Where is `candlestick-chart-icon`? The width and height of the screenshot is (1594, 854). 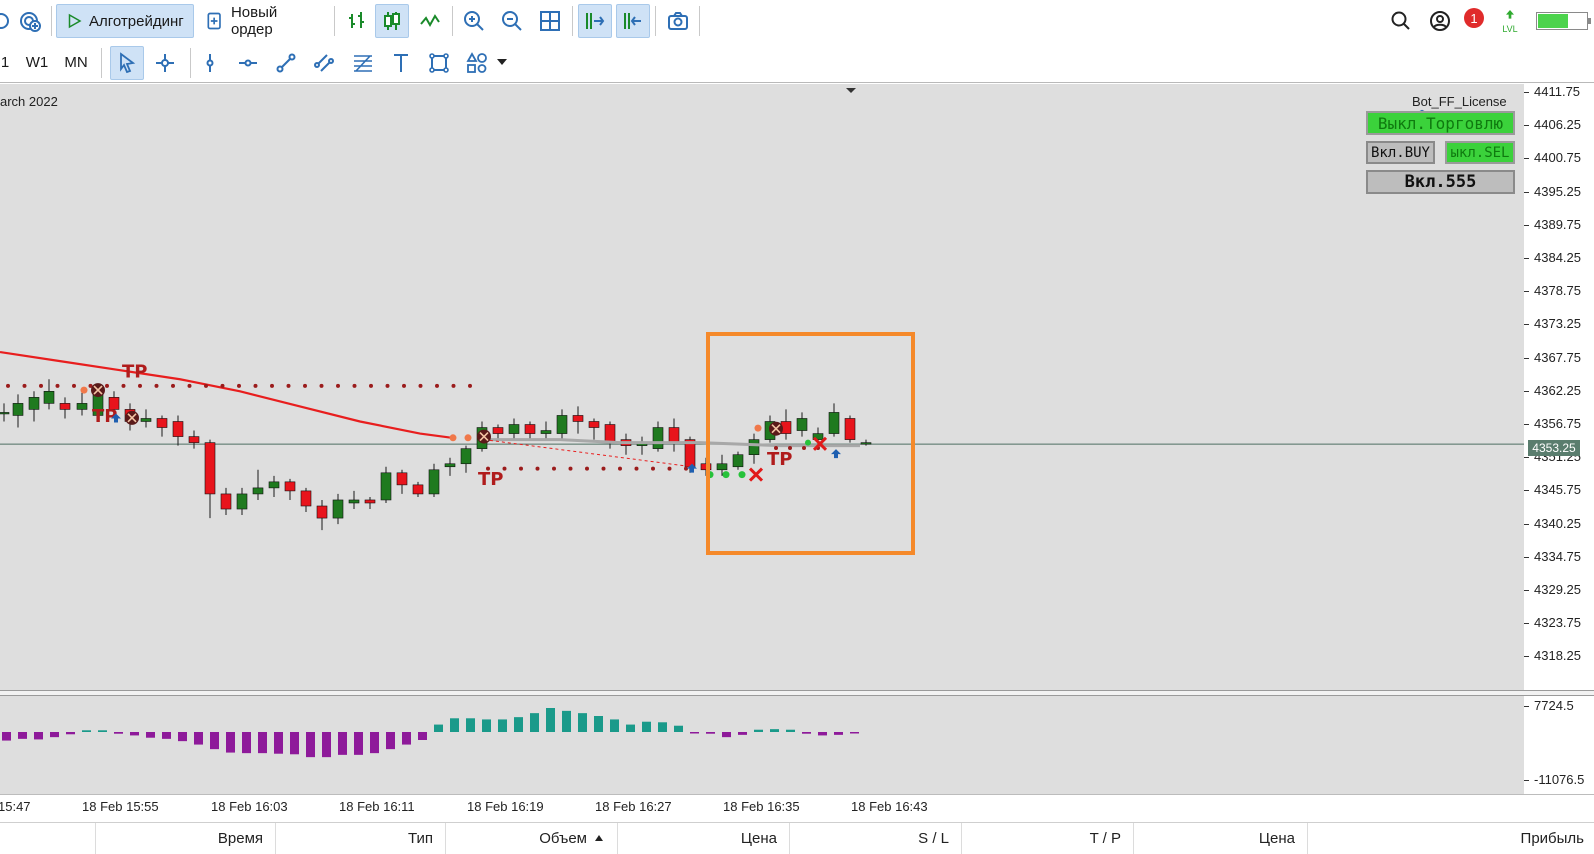
candlestick-chart-icon is located at coordinates (392, 21).